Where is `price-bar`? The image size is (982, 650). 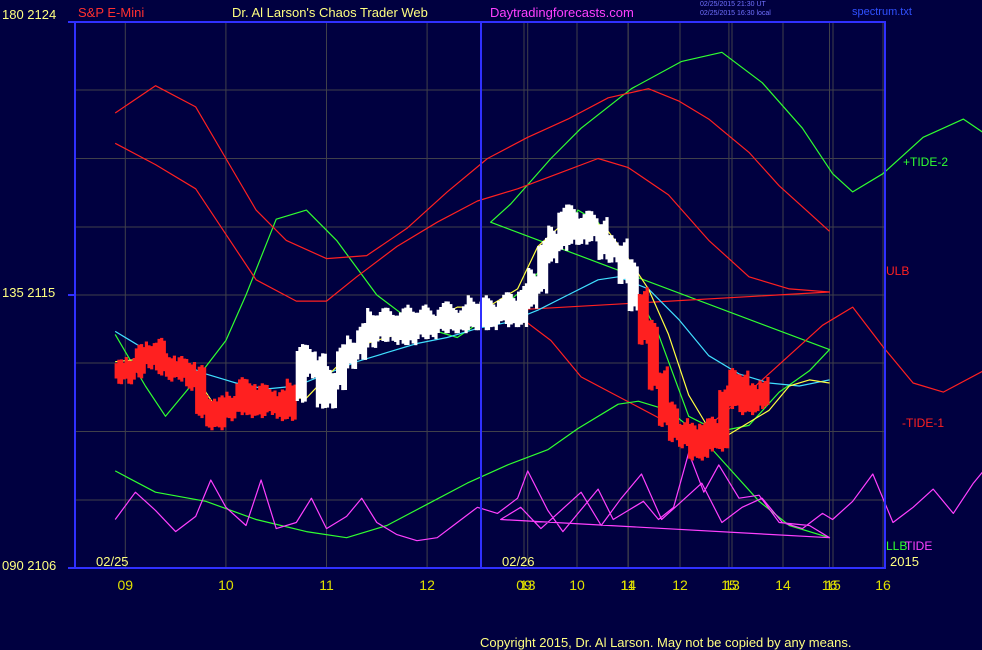
price-bar is located at coordinates (768, 391).